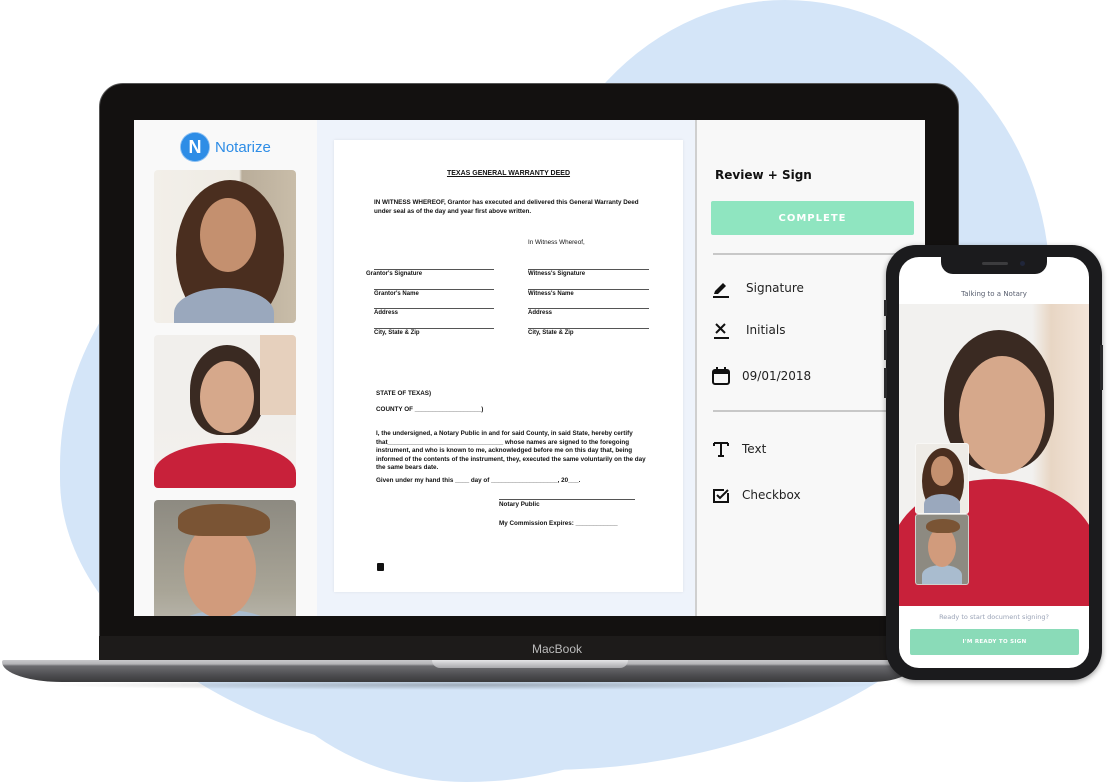  I want to click on tool-label: Checkbox, so click(771, 495).